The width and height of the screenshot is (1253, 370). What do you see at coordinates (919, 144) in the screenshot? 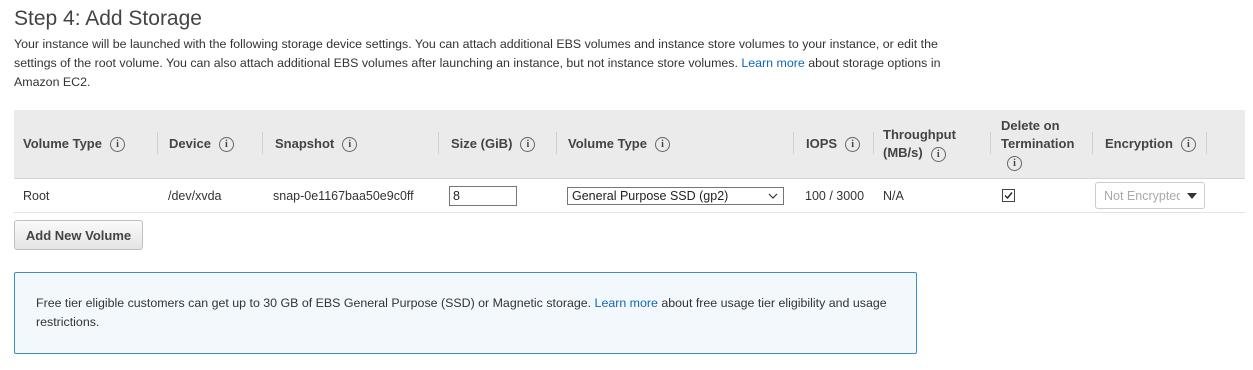
I see `header-throughput-label: Throughput (MB/s) i` at bounding box center [919, 144].